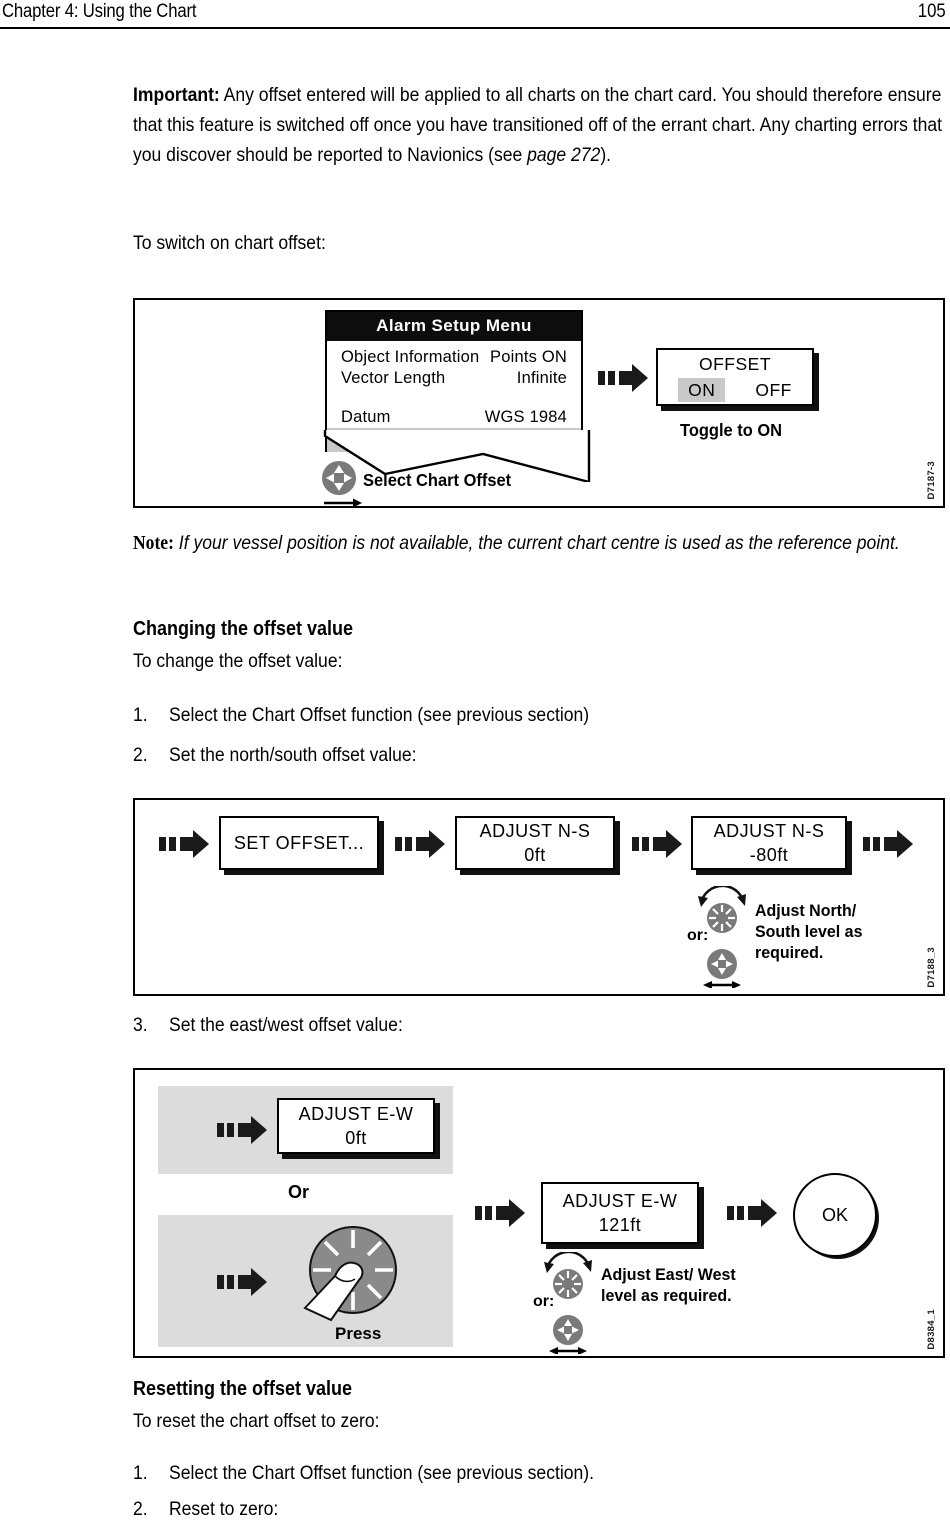 Image resolution: width=950 pixels, height=1524 pixels. Describe the element at coordinates (773, 390) in the screenshot. I see `offset-option-off: OFF` at that location.